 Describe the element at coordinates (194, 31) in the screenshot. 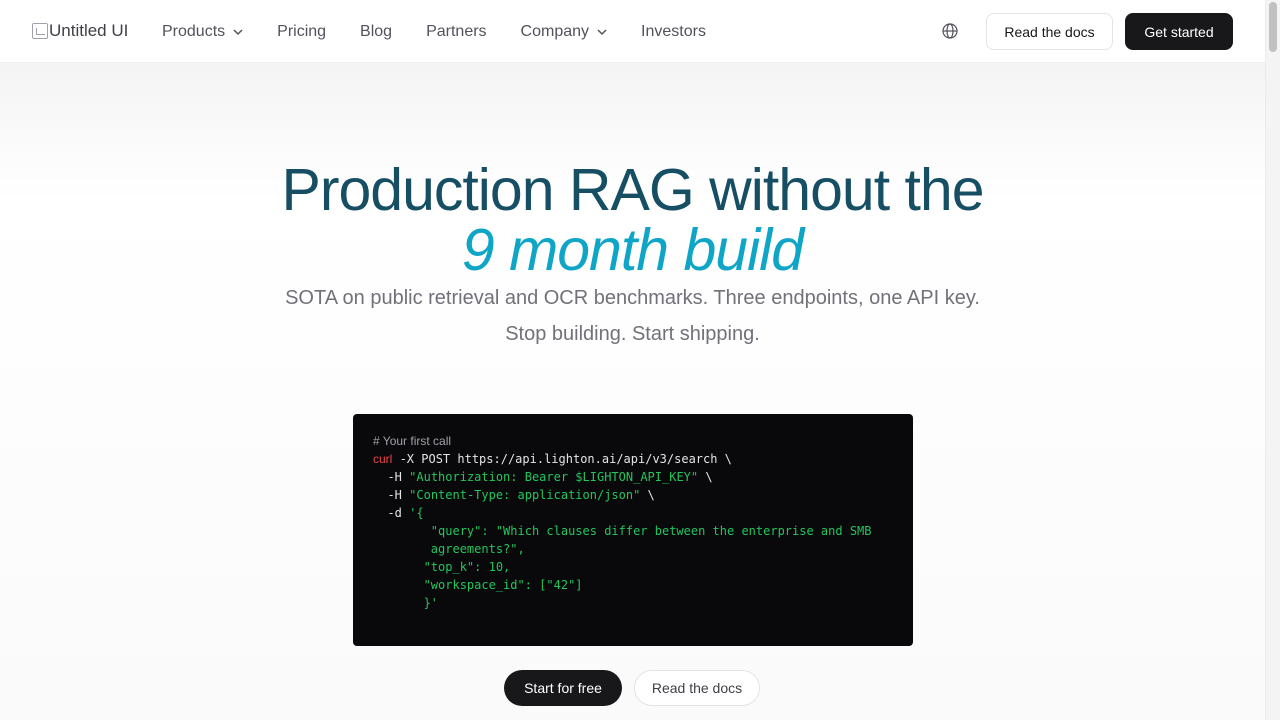

I see `nav-link-label: Products` at that location.